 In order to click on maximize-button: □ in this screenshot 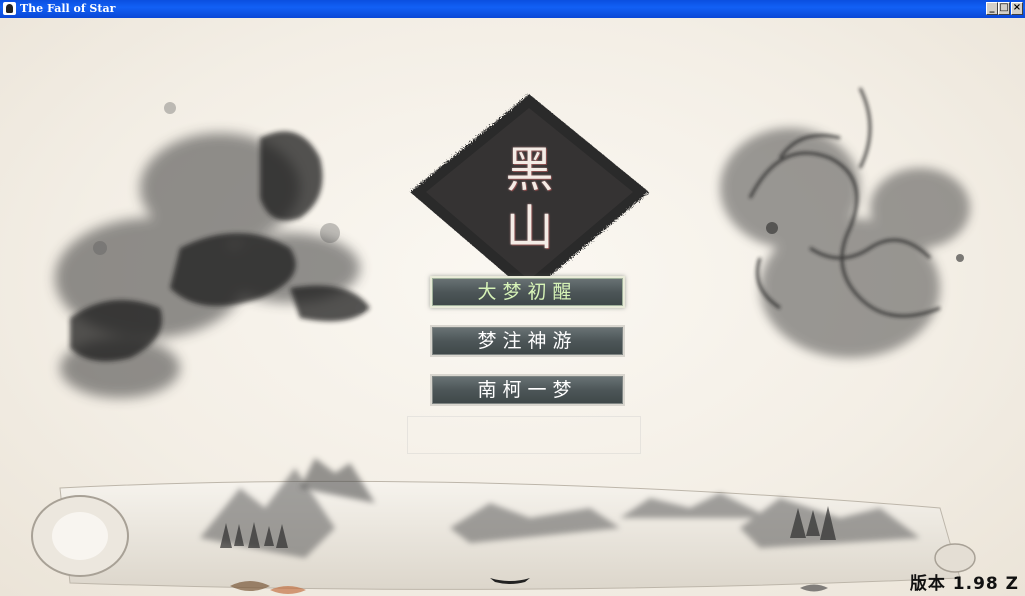, I will do `click(1004, 8)`.